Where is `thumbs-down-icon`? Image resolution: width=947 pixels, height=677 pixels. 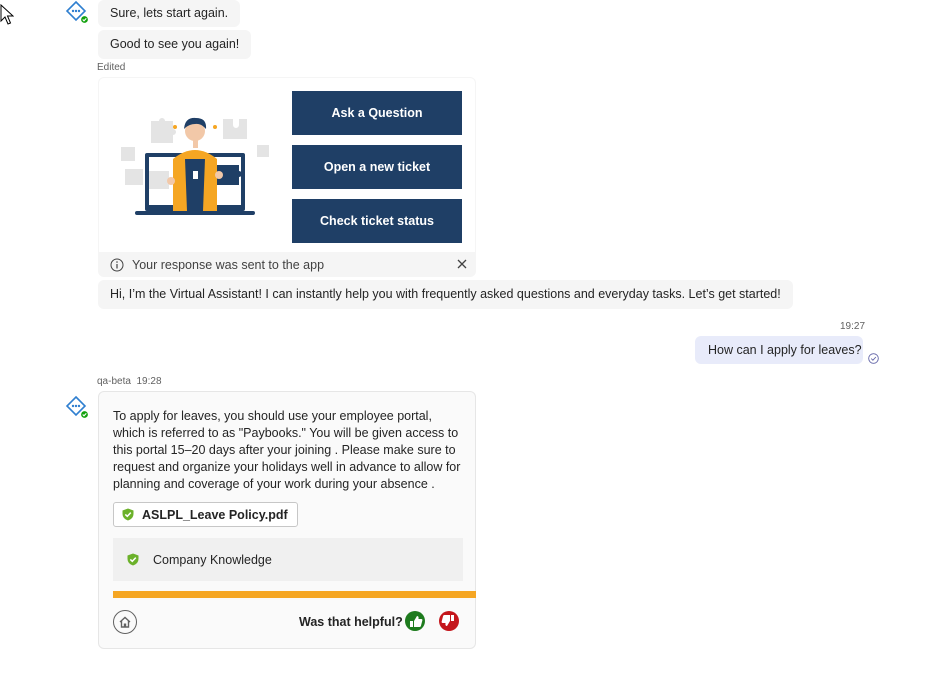
thumbs-down-icon is located at coordinates (449, 621).